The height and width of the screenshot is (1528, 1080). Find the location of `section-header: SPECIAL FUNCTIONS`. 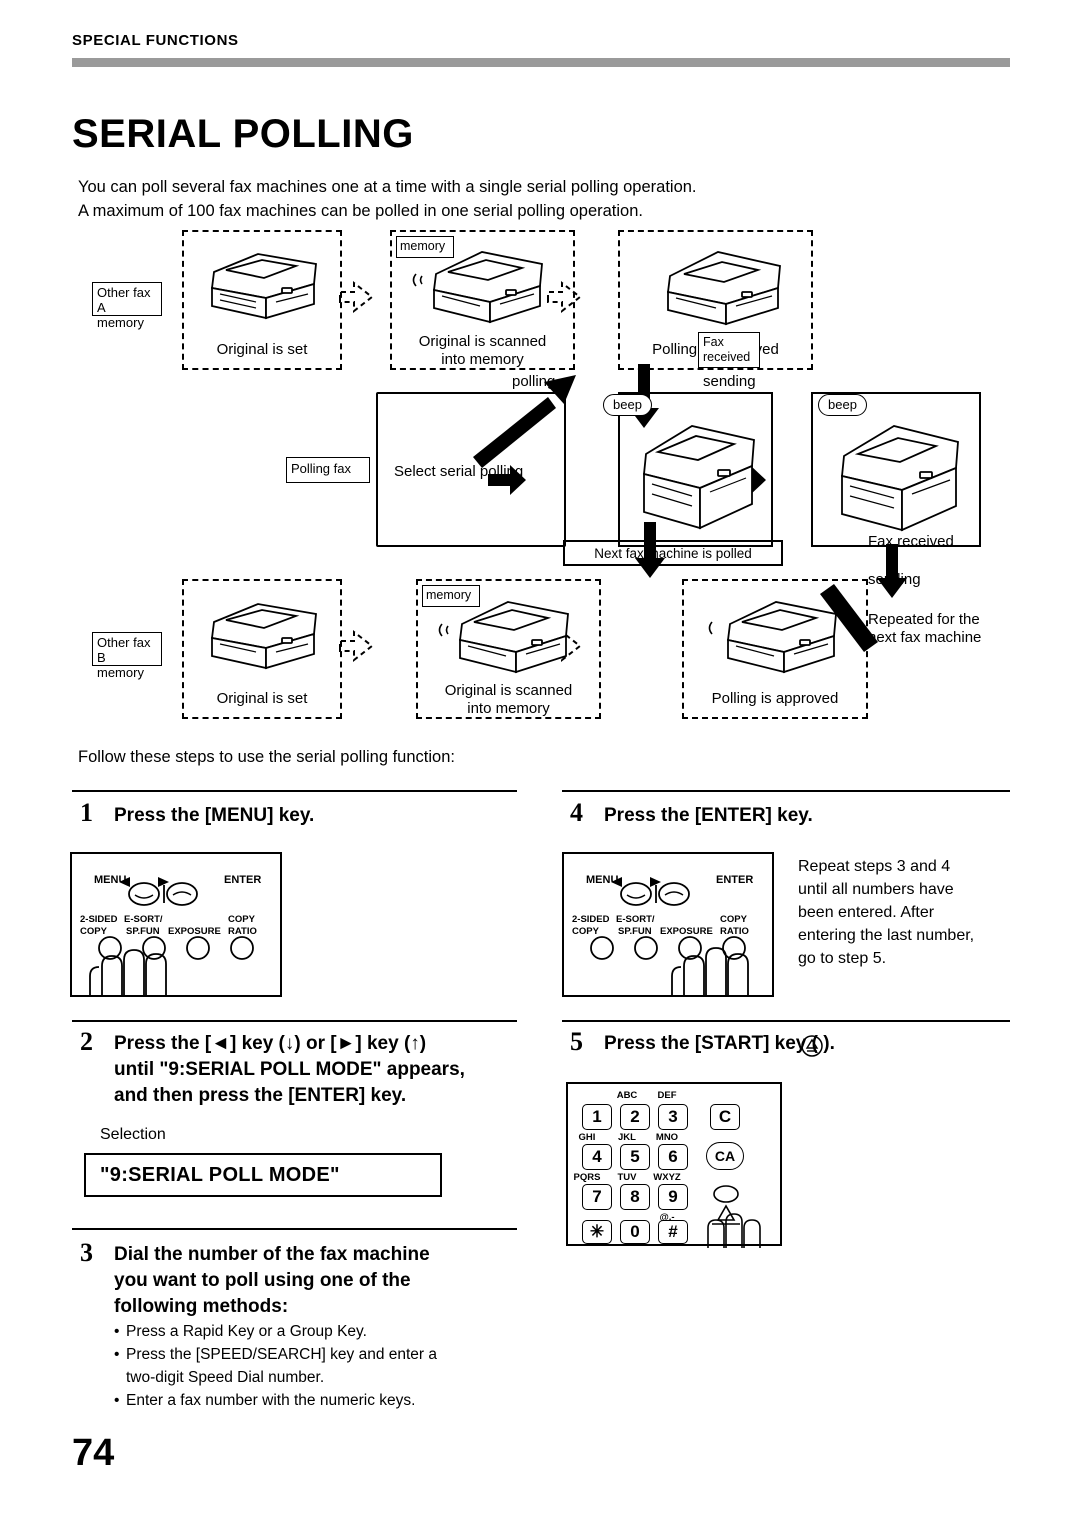

section-header: SPECIAL FUNCTIONS is located at coordinates (155, 40).